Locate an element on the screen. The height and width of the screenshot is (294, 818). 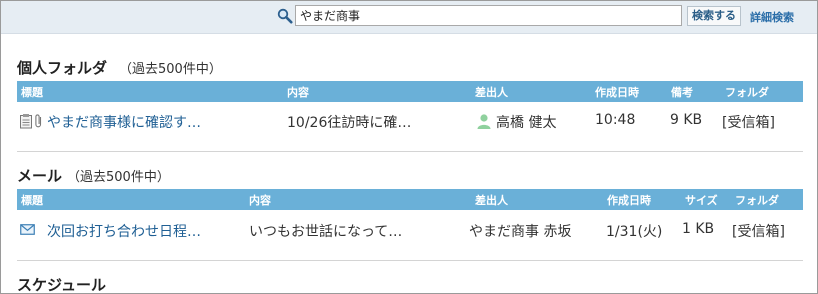
advanced-search-link: 詳細検索 is located at coordinates (772, 17).